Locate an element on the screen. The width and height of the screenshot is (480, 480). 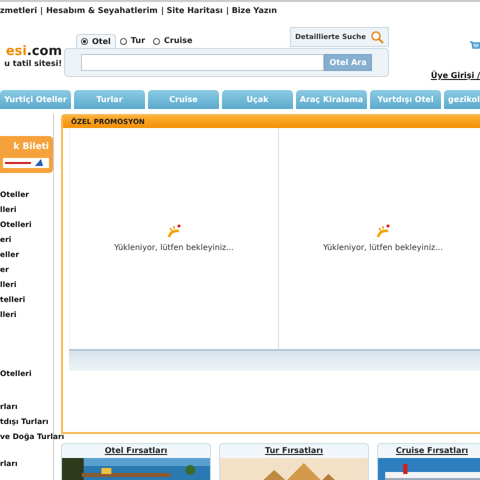
deal-title: Tur Fırsatları is located at coordinates (294, 451).